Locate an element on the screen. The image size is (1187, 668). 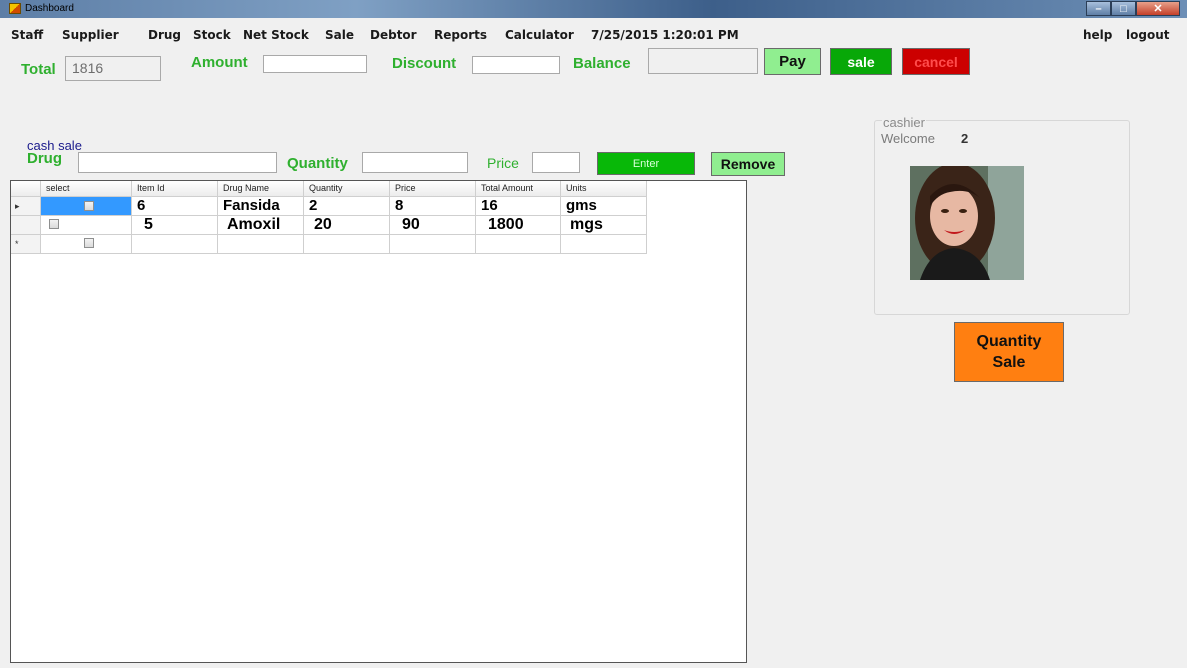
user-photo-icon is located at coordinates (967, 223).